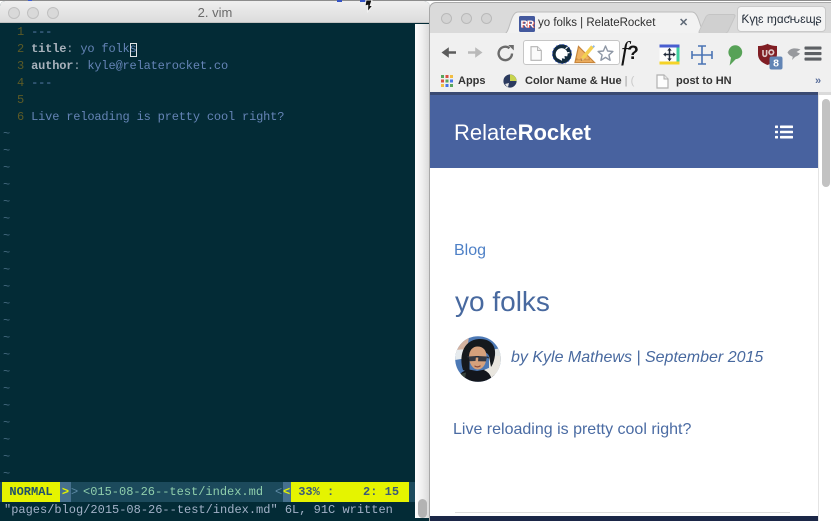  Describe the element at coordinates (527, 25) in the screenshot. I see `svg-text: RR` at that location.